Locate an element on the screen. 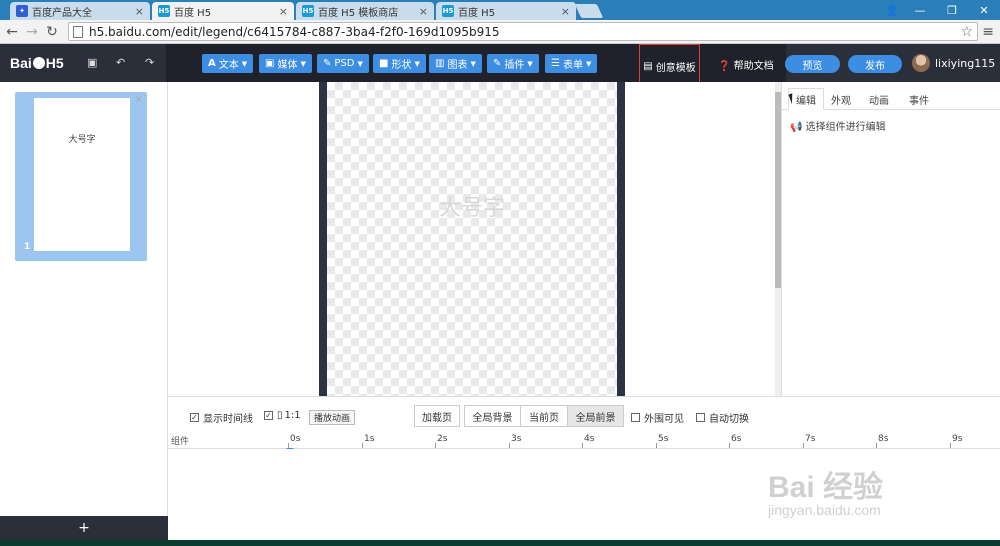 This screenshot has height=546, width=1000. paw-icon is located at coordinates (38, 63).